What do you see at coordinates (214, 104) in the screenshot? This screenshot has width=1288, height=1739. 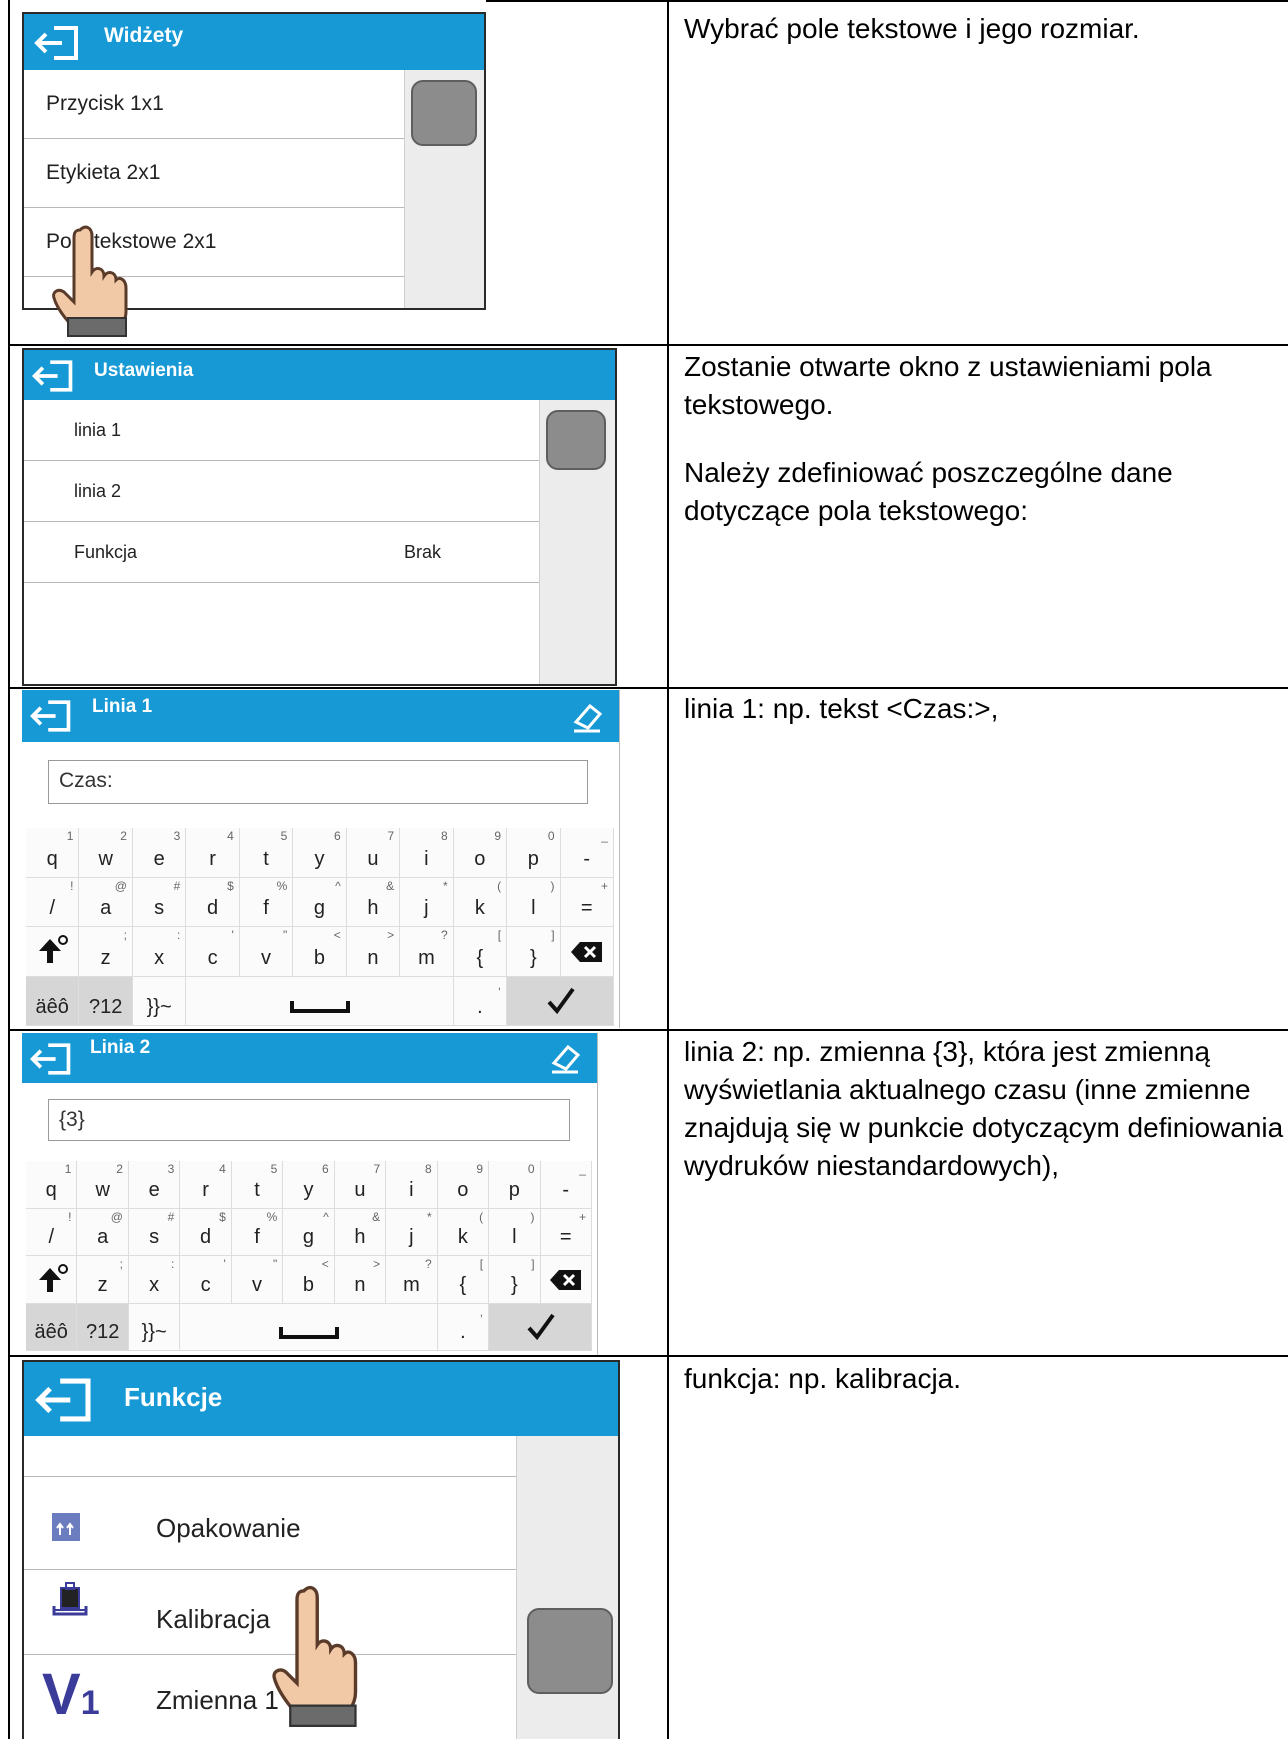 I see `list-item: Przycisk 1x1` at bounding box center [214, 104].